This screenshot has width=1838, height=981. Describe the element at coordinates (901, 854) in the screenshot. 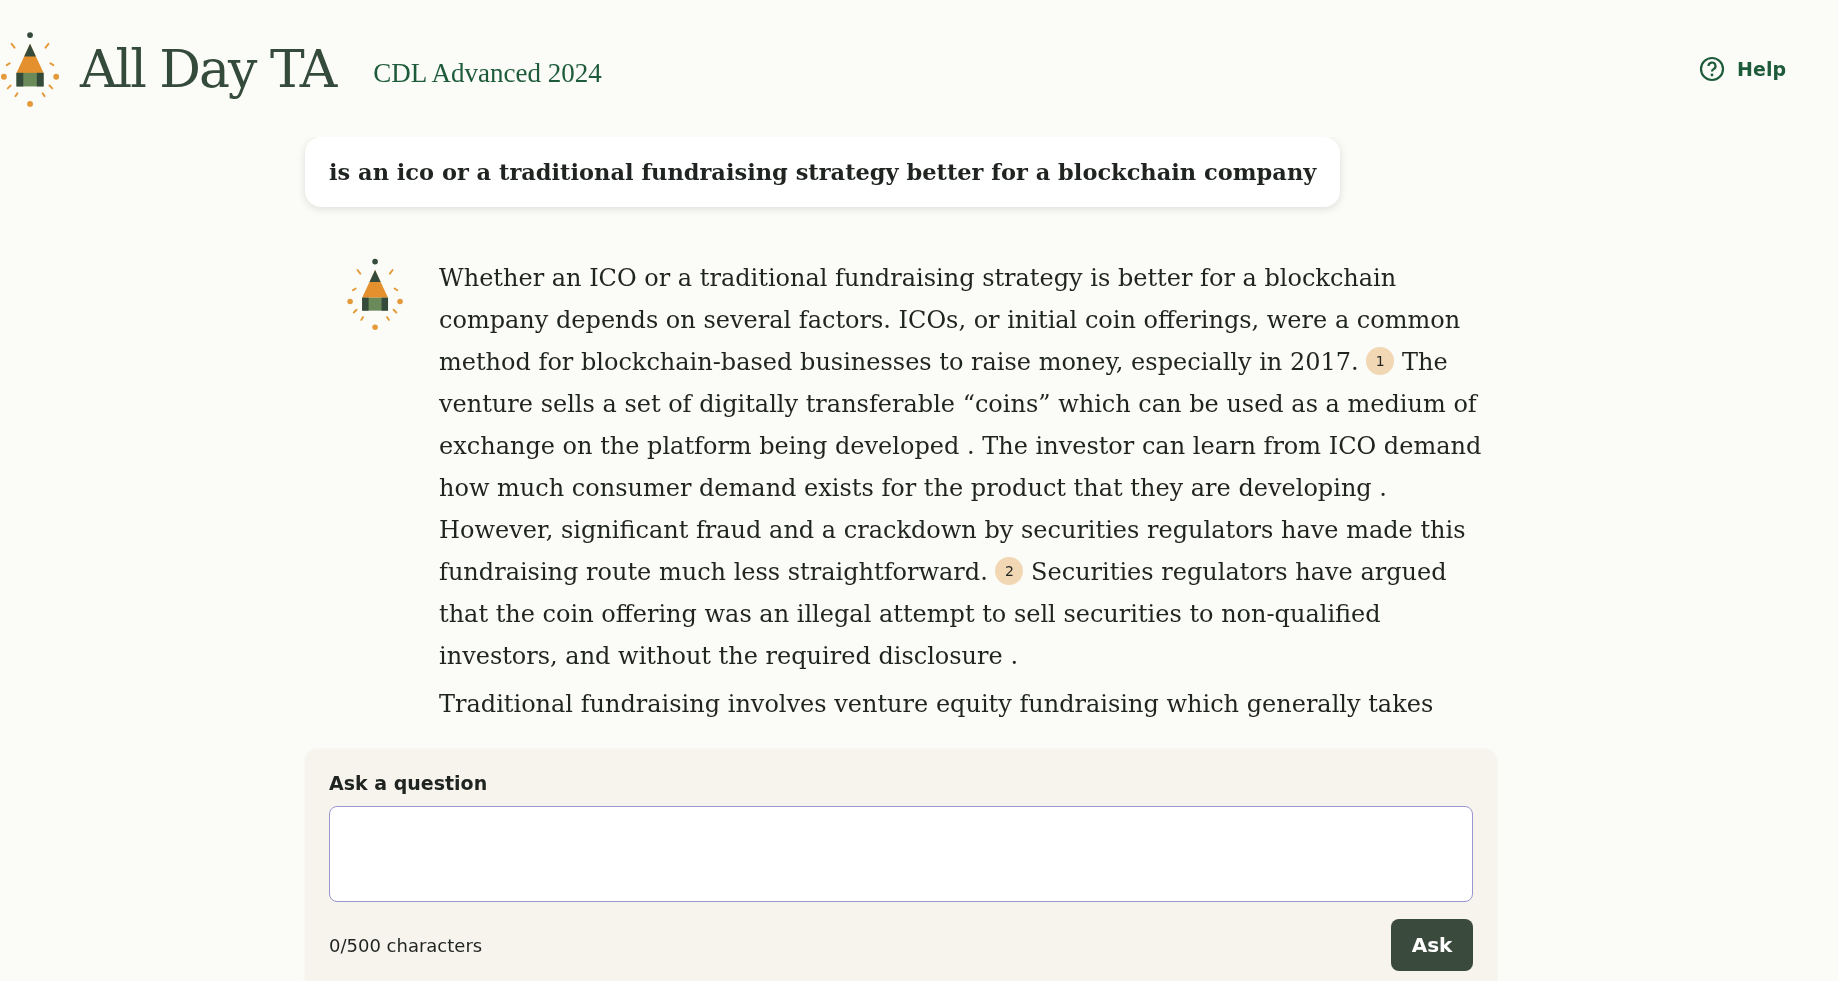

I see `question-input` at that location.